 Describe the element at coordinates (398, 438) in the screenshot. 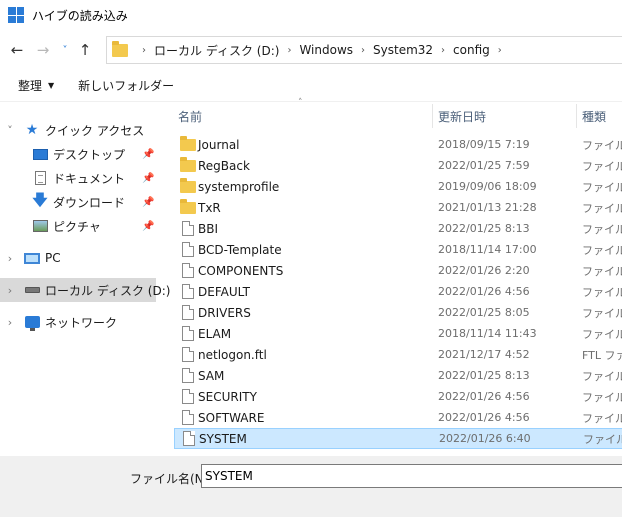

I see `file-row: SYSTEM 2022/01/26 6:40 ファイル` at that location.